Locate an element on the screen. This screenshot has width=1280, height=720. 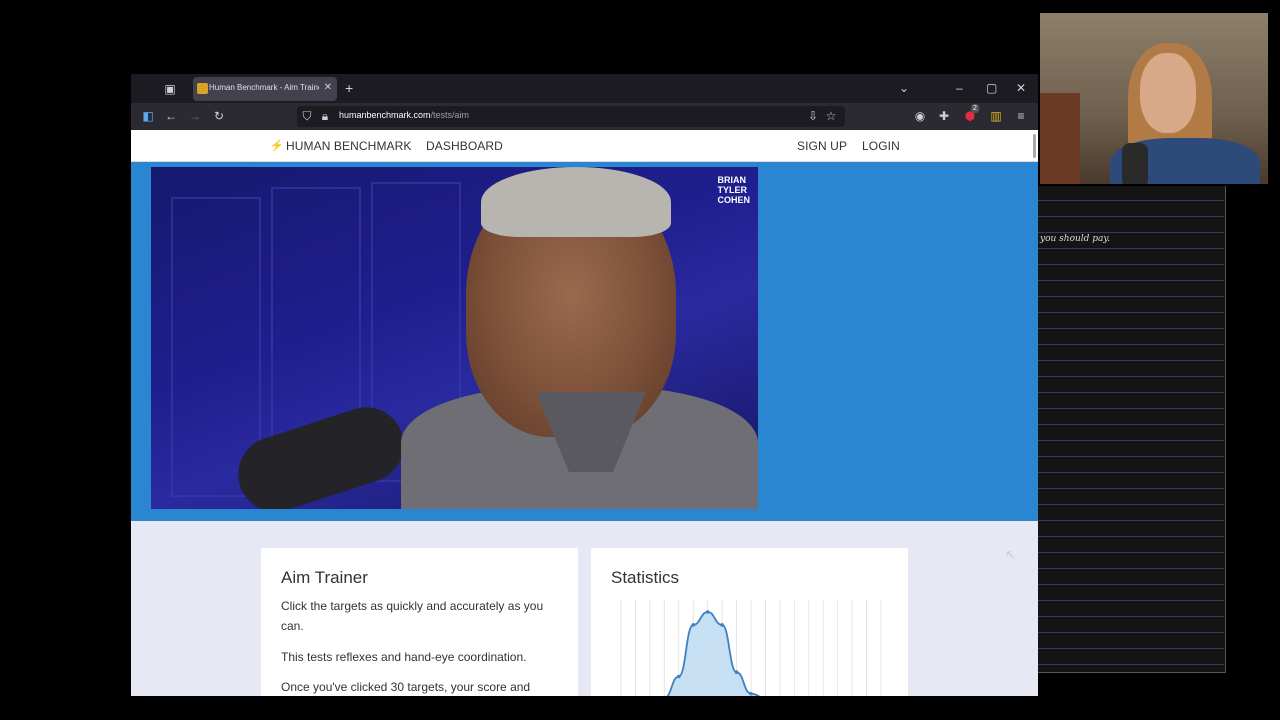
aim-description-line: can. is located at coordinates (292, 626).